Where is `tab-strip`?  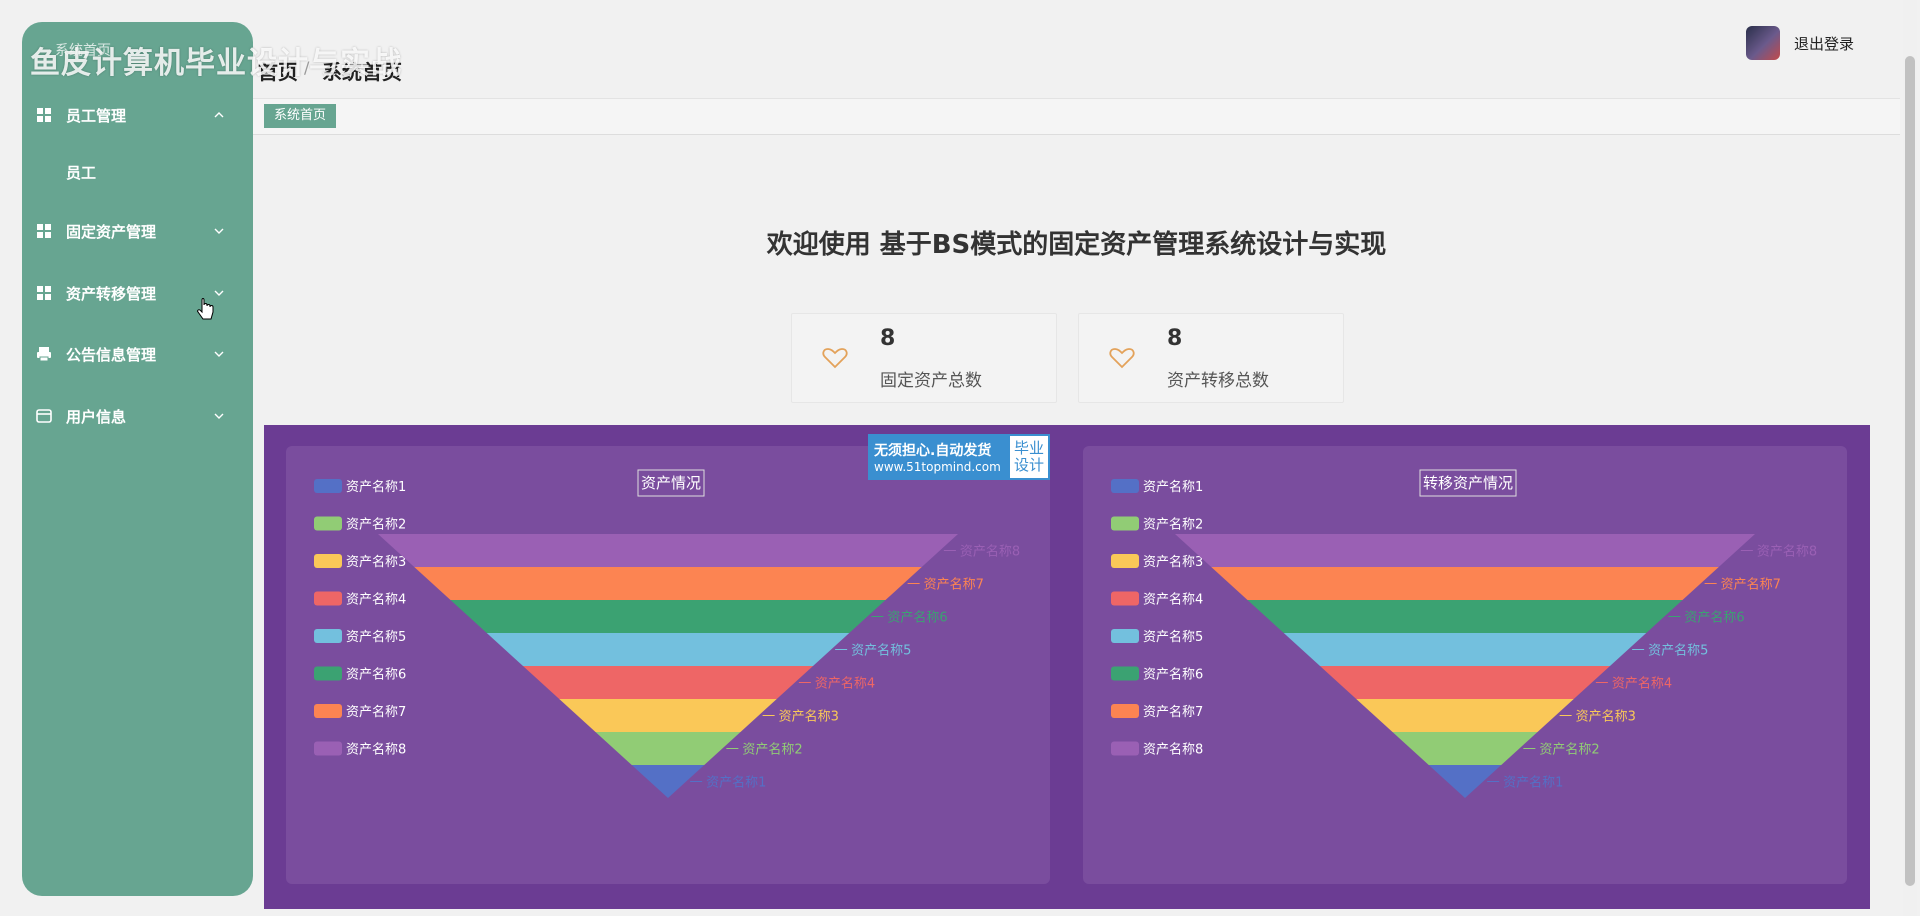
tab-strip is located at coordinates (1076, 117).